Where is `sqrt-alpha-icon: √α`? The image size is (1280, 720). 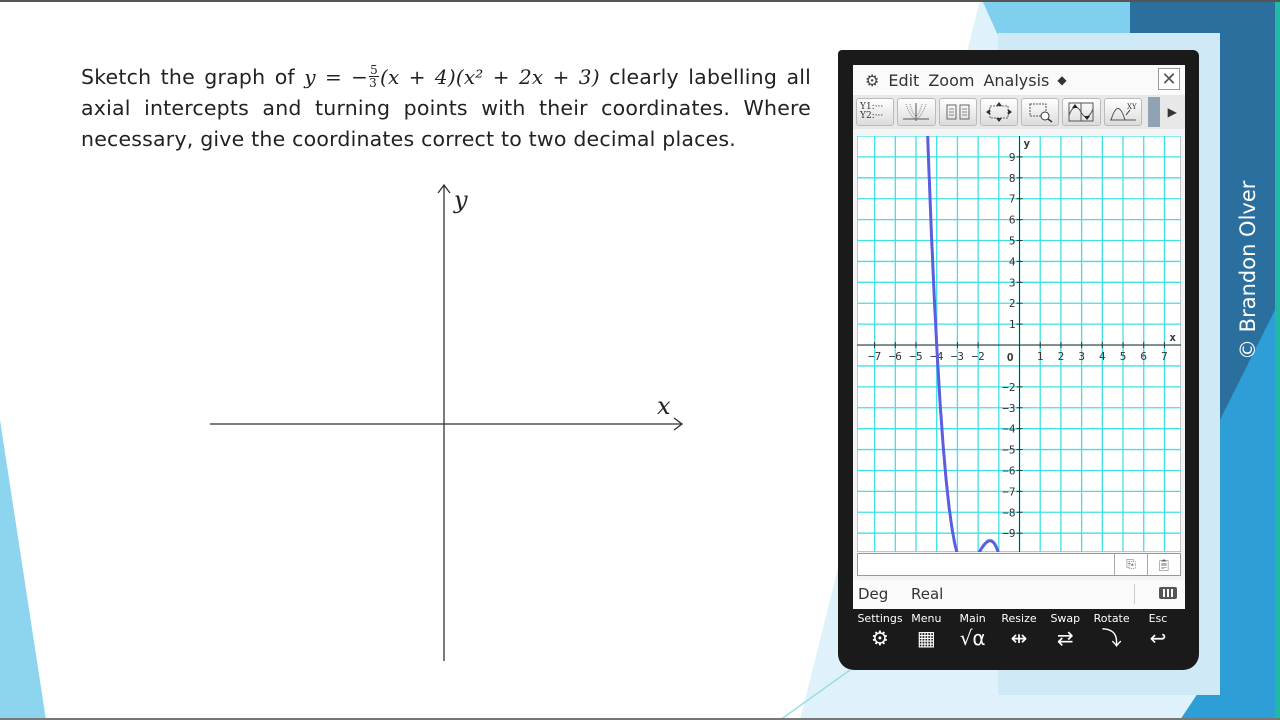
sqrt-alpha-icon: √α is located at coordinates (972, 638).